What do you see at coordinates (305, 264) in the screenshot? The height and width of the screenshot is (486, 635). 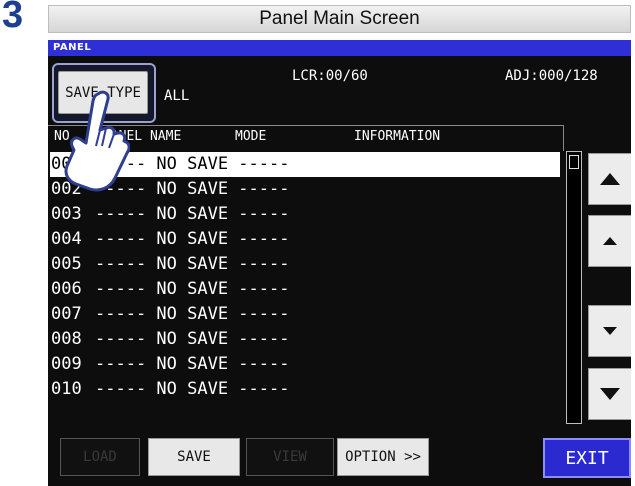 I see `list-item: 005 ----- NO SAVE -----` at bounding box center [305, 264].